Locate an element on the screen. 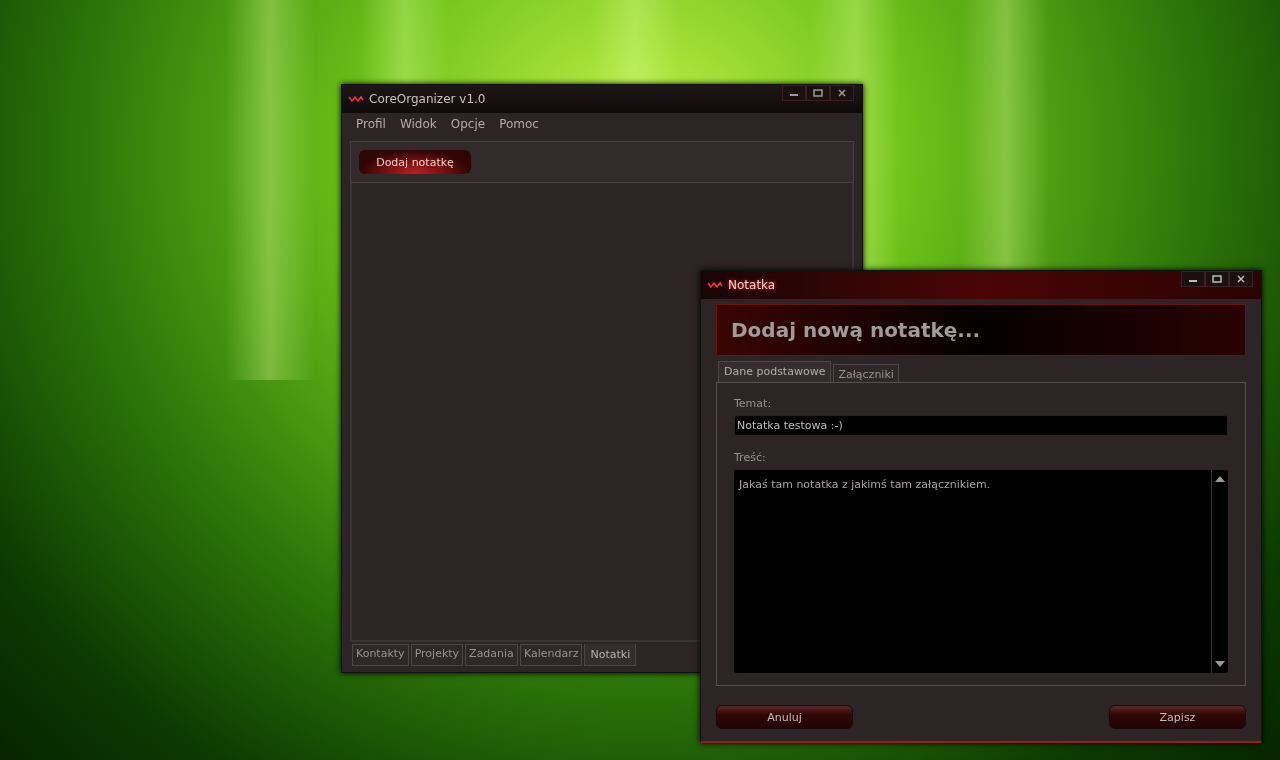 This screenshot has height=760, width=1280. menu-item: Pomoc is located at coordinates (519, 125).